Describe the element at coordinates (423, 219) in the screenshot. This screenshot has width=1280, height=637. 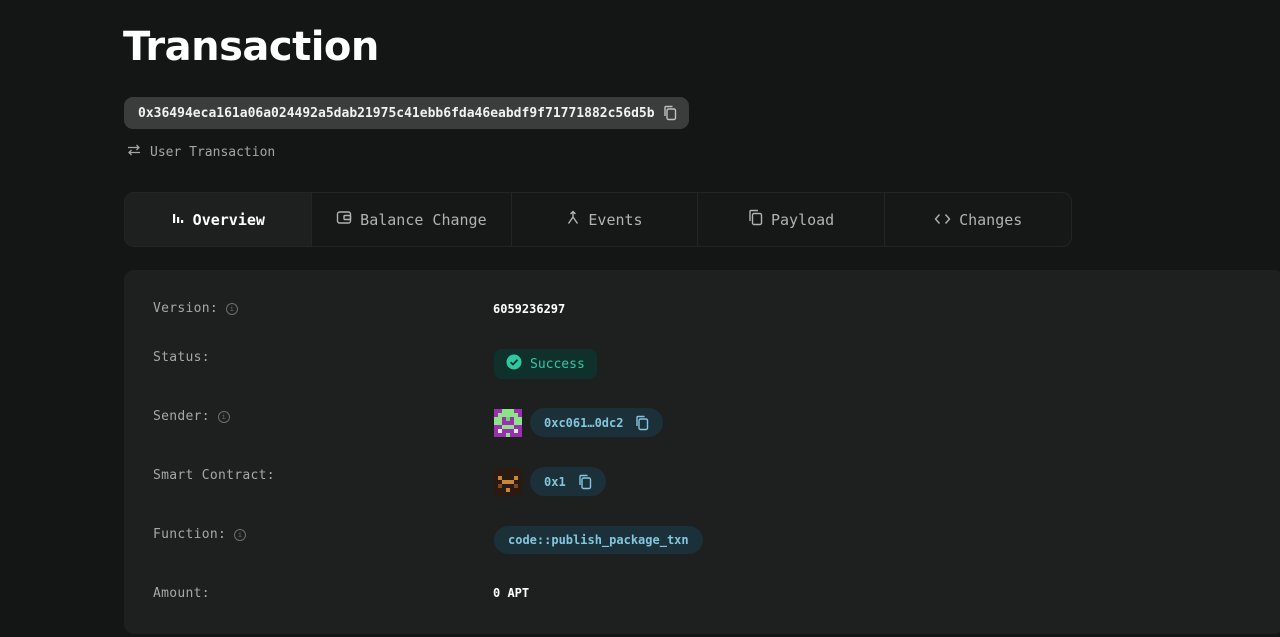
I see `tab-label: Balance Change` at that location.